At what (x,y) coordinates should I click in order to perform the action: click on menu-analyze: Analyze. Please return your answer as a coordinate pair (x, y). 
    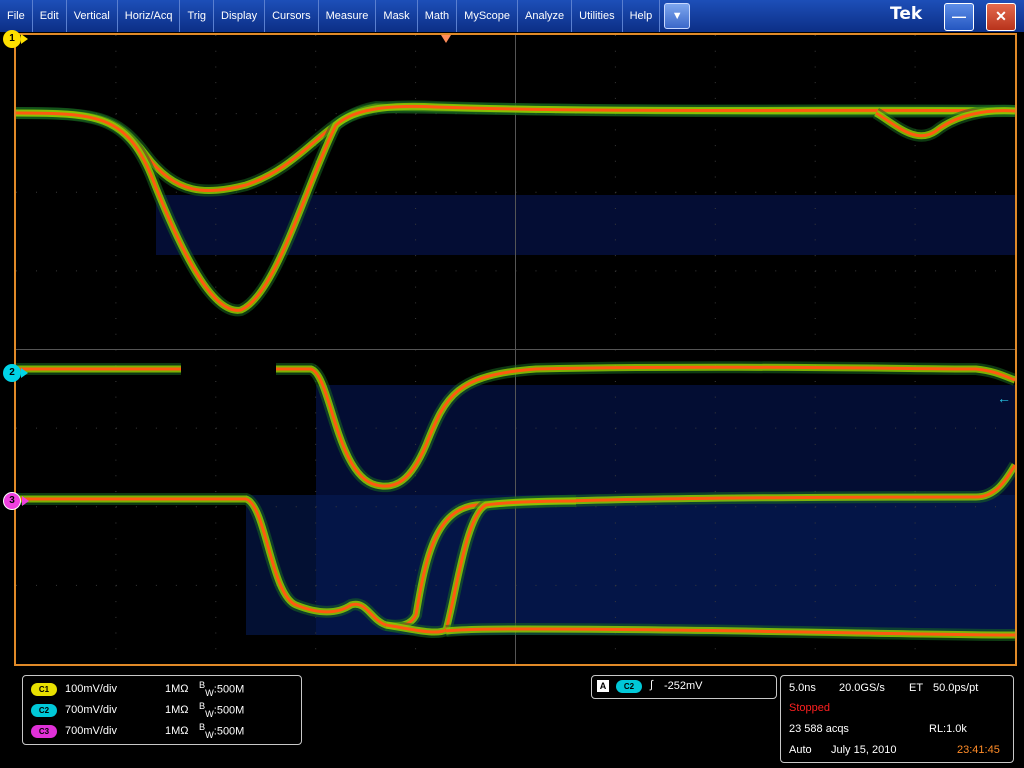
    Looking at the image, I should click on (545, 16).